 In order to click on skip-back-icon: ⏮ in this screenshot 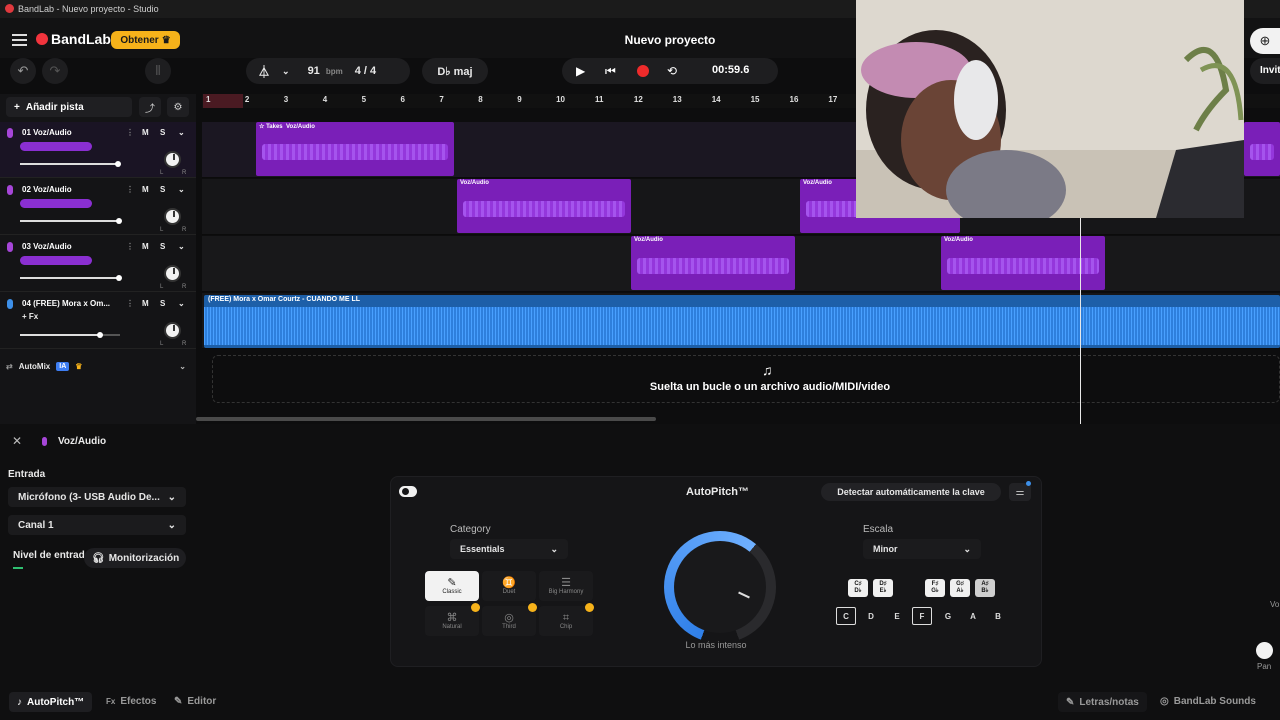, I will do `click(610, 71)`.